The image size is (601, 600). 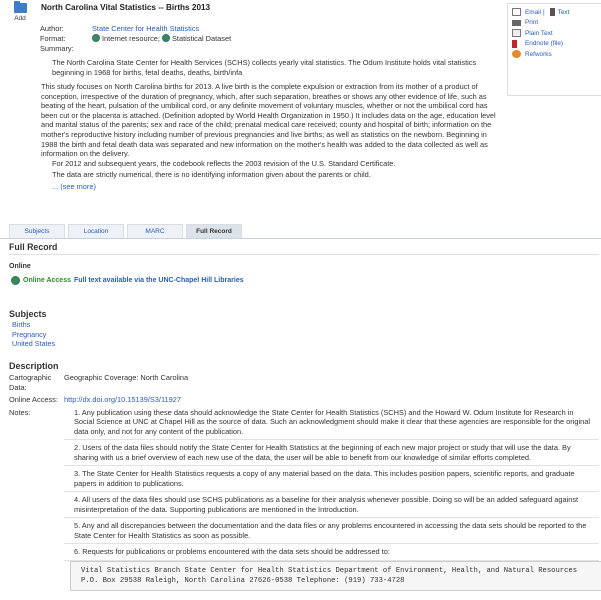 What do you see at coordinates (52, 28) in the screenshot?
I see `author-label: Author:` at bounding box center [52, 28].